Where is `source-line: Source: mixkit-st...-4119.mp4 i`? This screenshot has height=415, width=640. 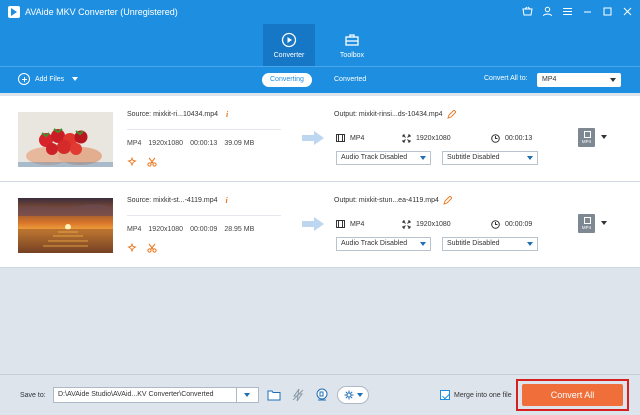 source-line: Source: mixkit-st...-4119.mp4 i is located at coordinates (177, 200).